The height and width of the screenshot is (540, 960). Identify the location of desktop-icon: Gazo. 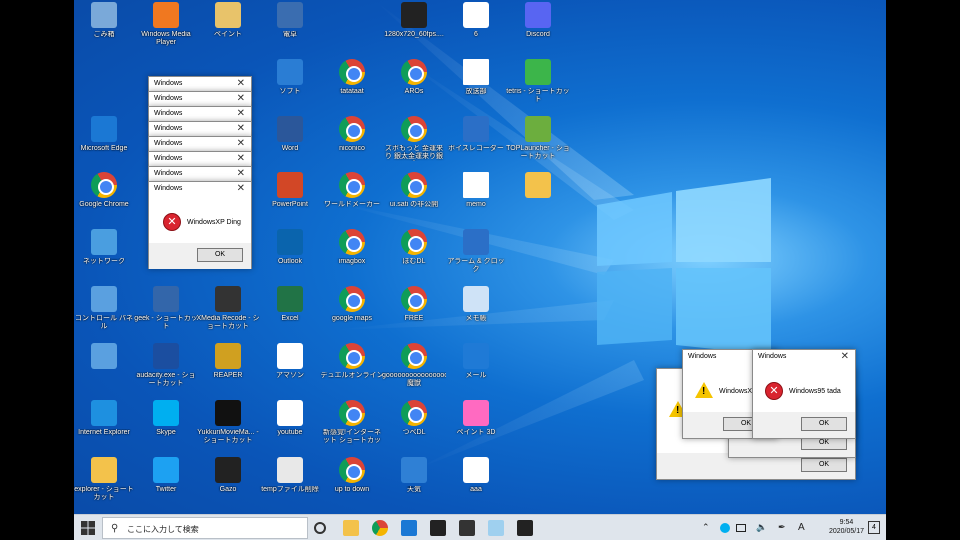
(228, 485).